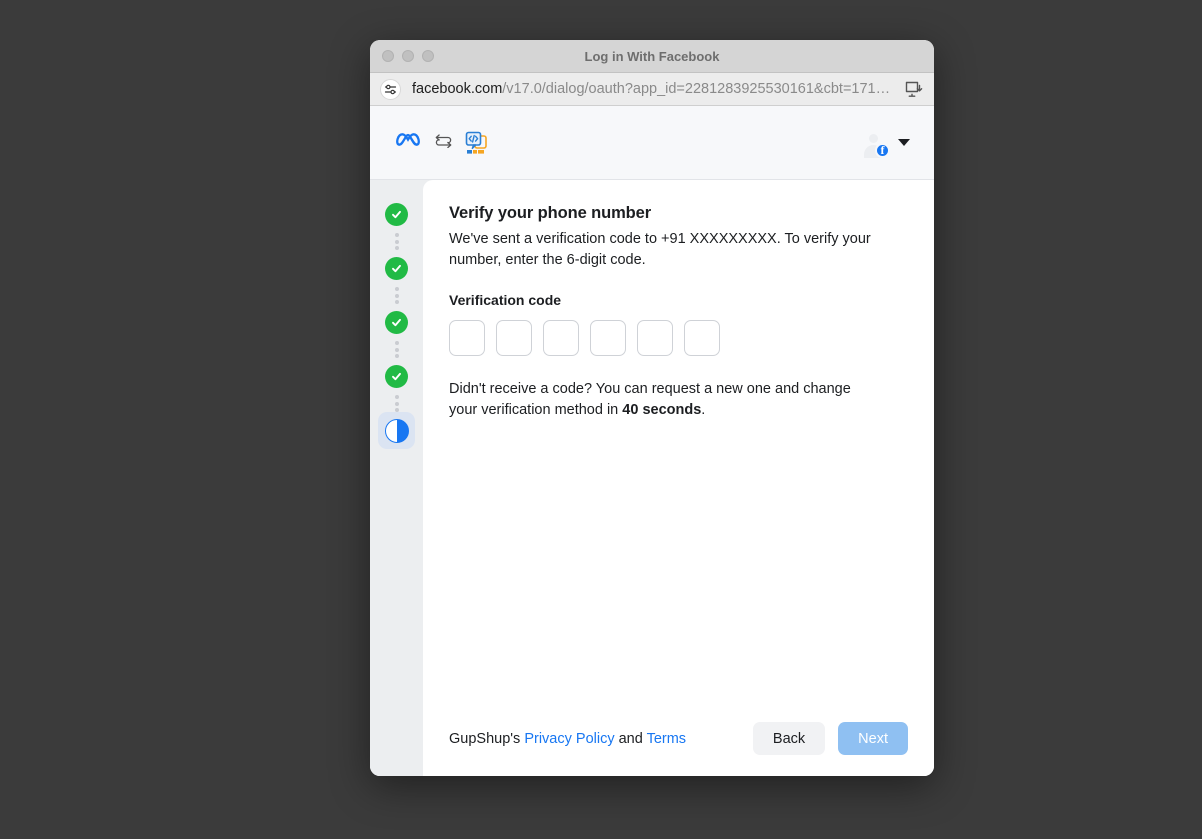 The width and height of the screenshot is (1202, 839). Describe the element at coordinates (550, 213) in the screenshot. I see `page-title: Verify your phone number` at that location.